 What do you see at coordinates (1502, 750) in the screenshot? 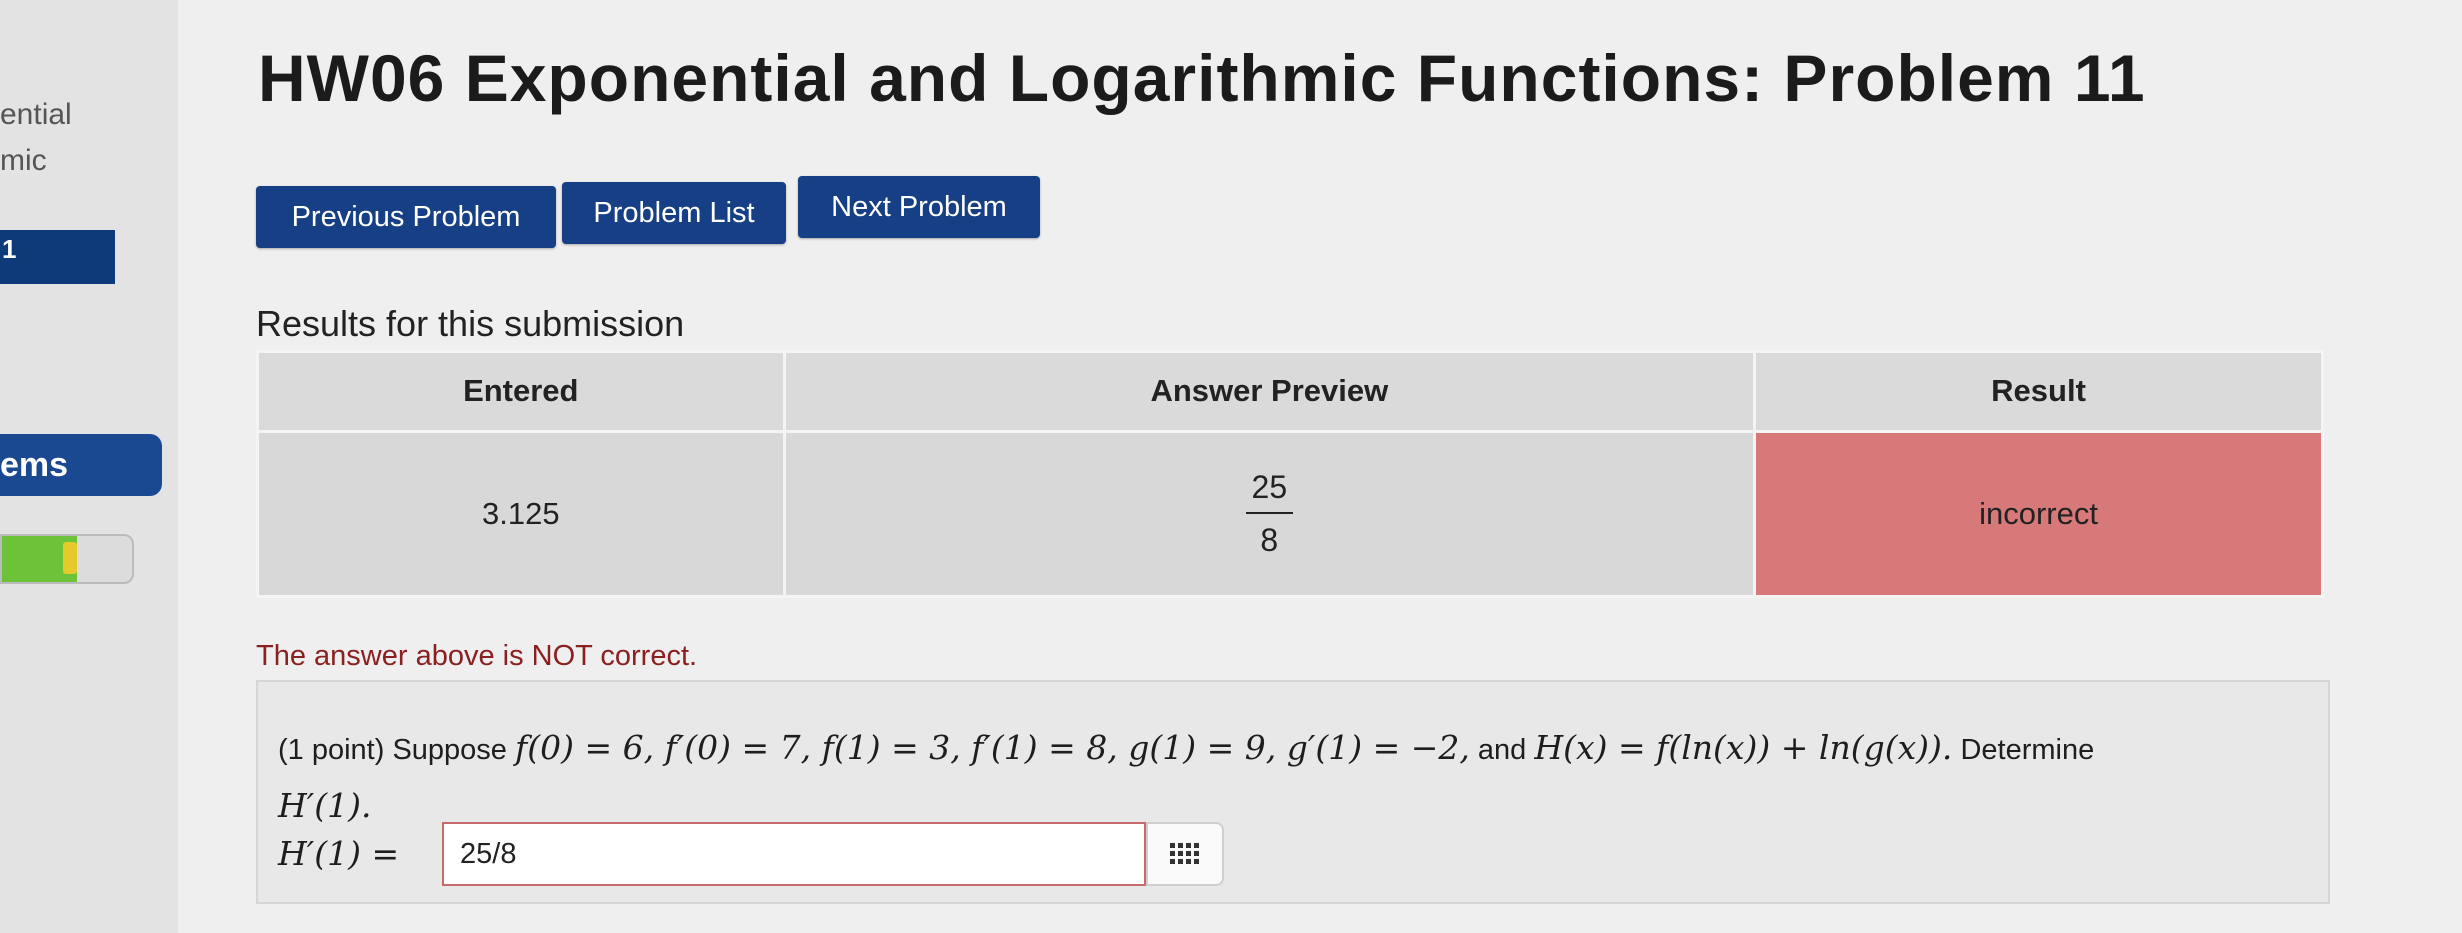
I see `problem-and-word: and` at bounding box center [1502, 750].